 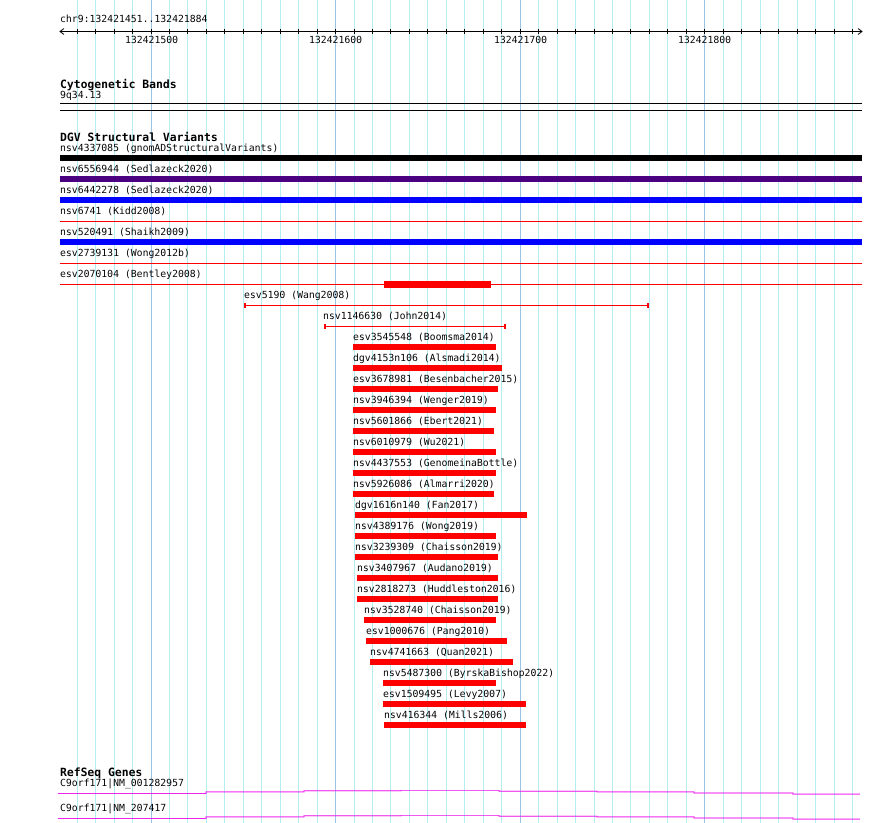 What do you see at coordinates (435, 464) in the screenshot?
I see `feature-label: nsv4437553 (GenomeinaBottle)` at bounding box center [435, 464].